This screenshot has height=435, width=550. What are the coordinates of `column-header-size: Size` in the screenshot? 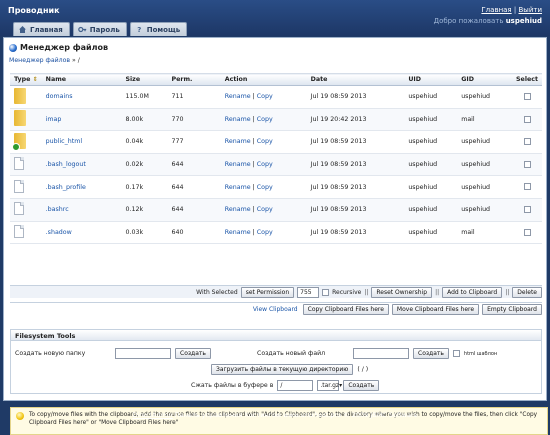 It's located at (144, 79).